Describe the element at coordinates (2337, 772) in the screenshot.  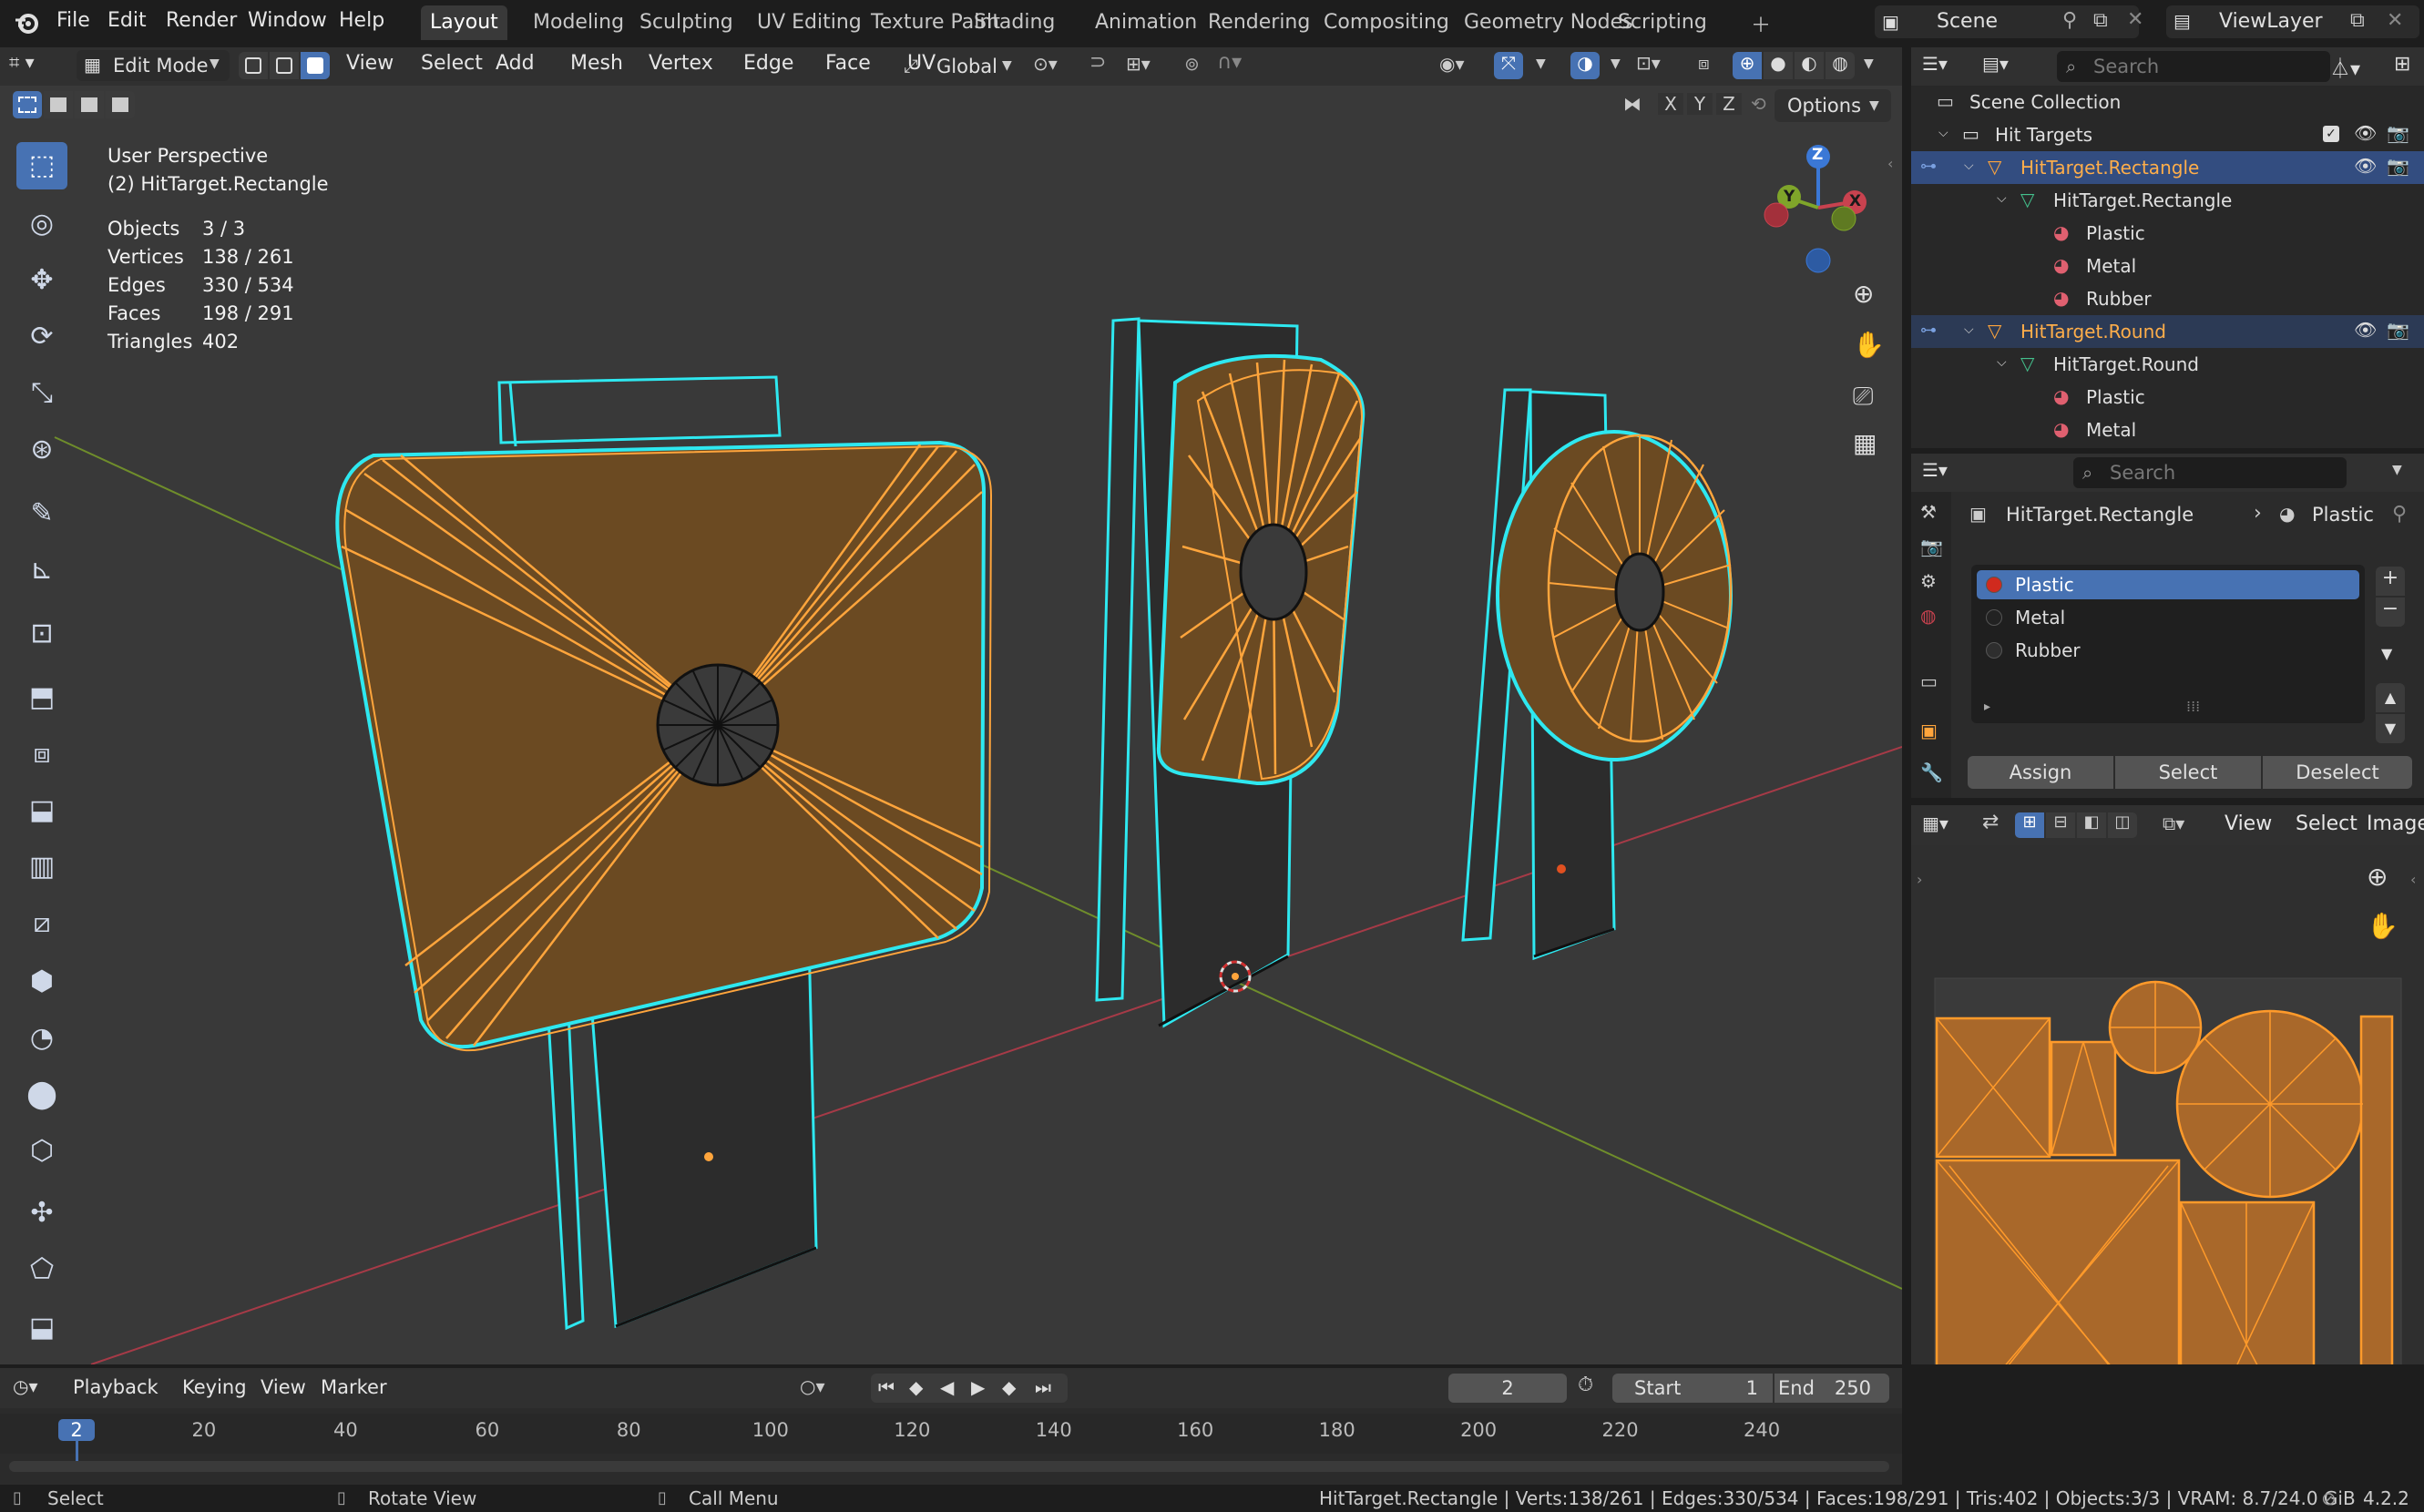
I see `deselect-button: Deselect` at that location.